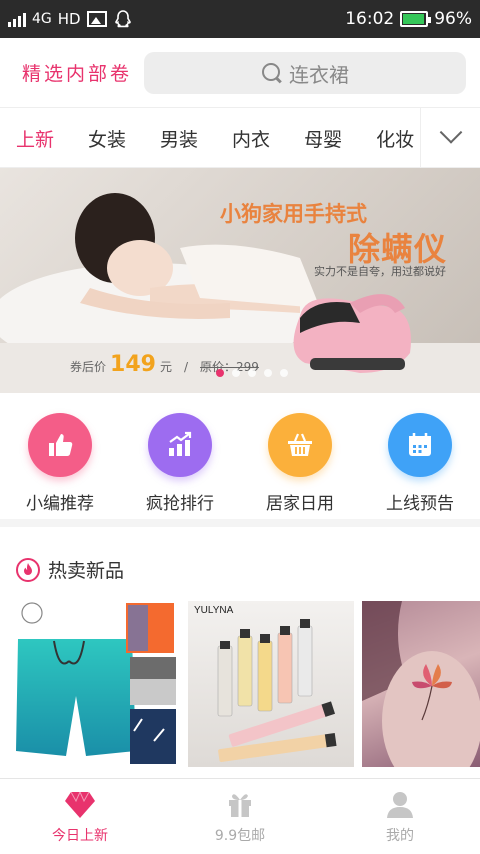 This screenshot has height=854, width=480. What do you see at coordinates (180, 504) in the screenshot?
I see `quick-label: 疯抢排行` at bounding box center [180, 504].